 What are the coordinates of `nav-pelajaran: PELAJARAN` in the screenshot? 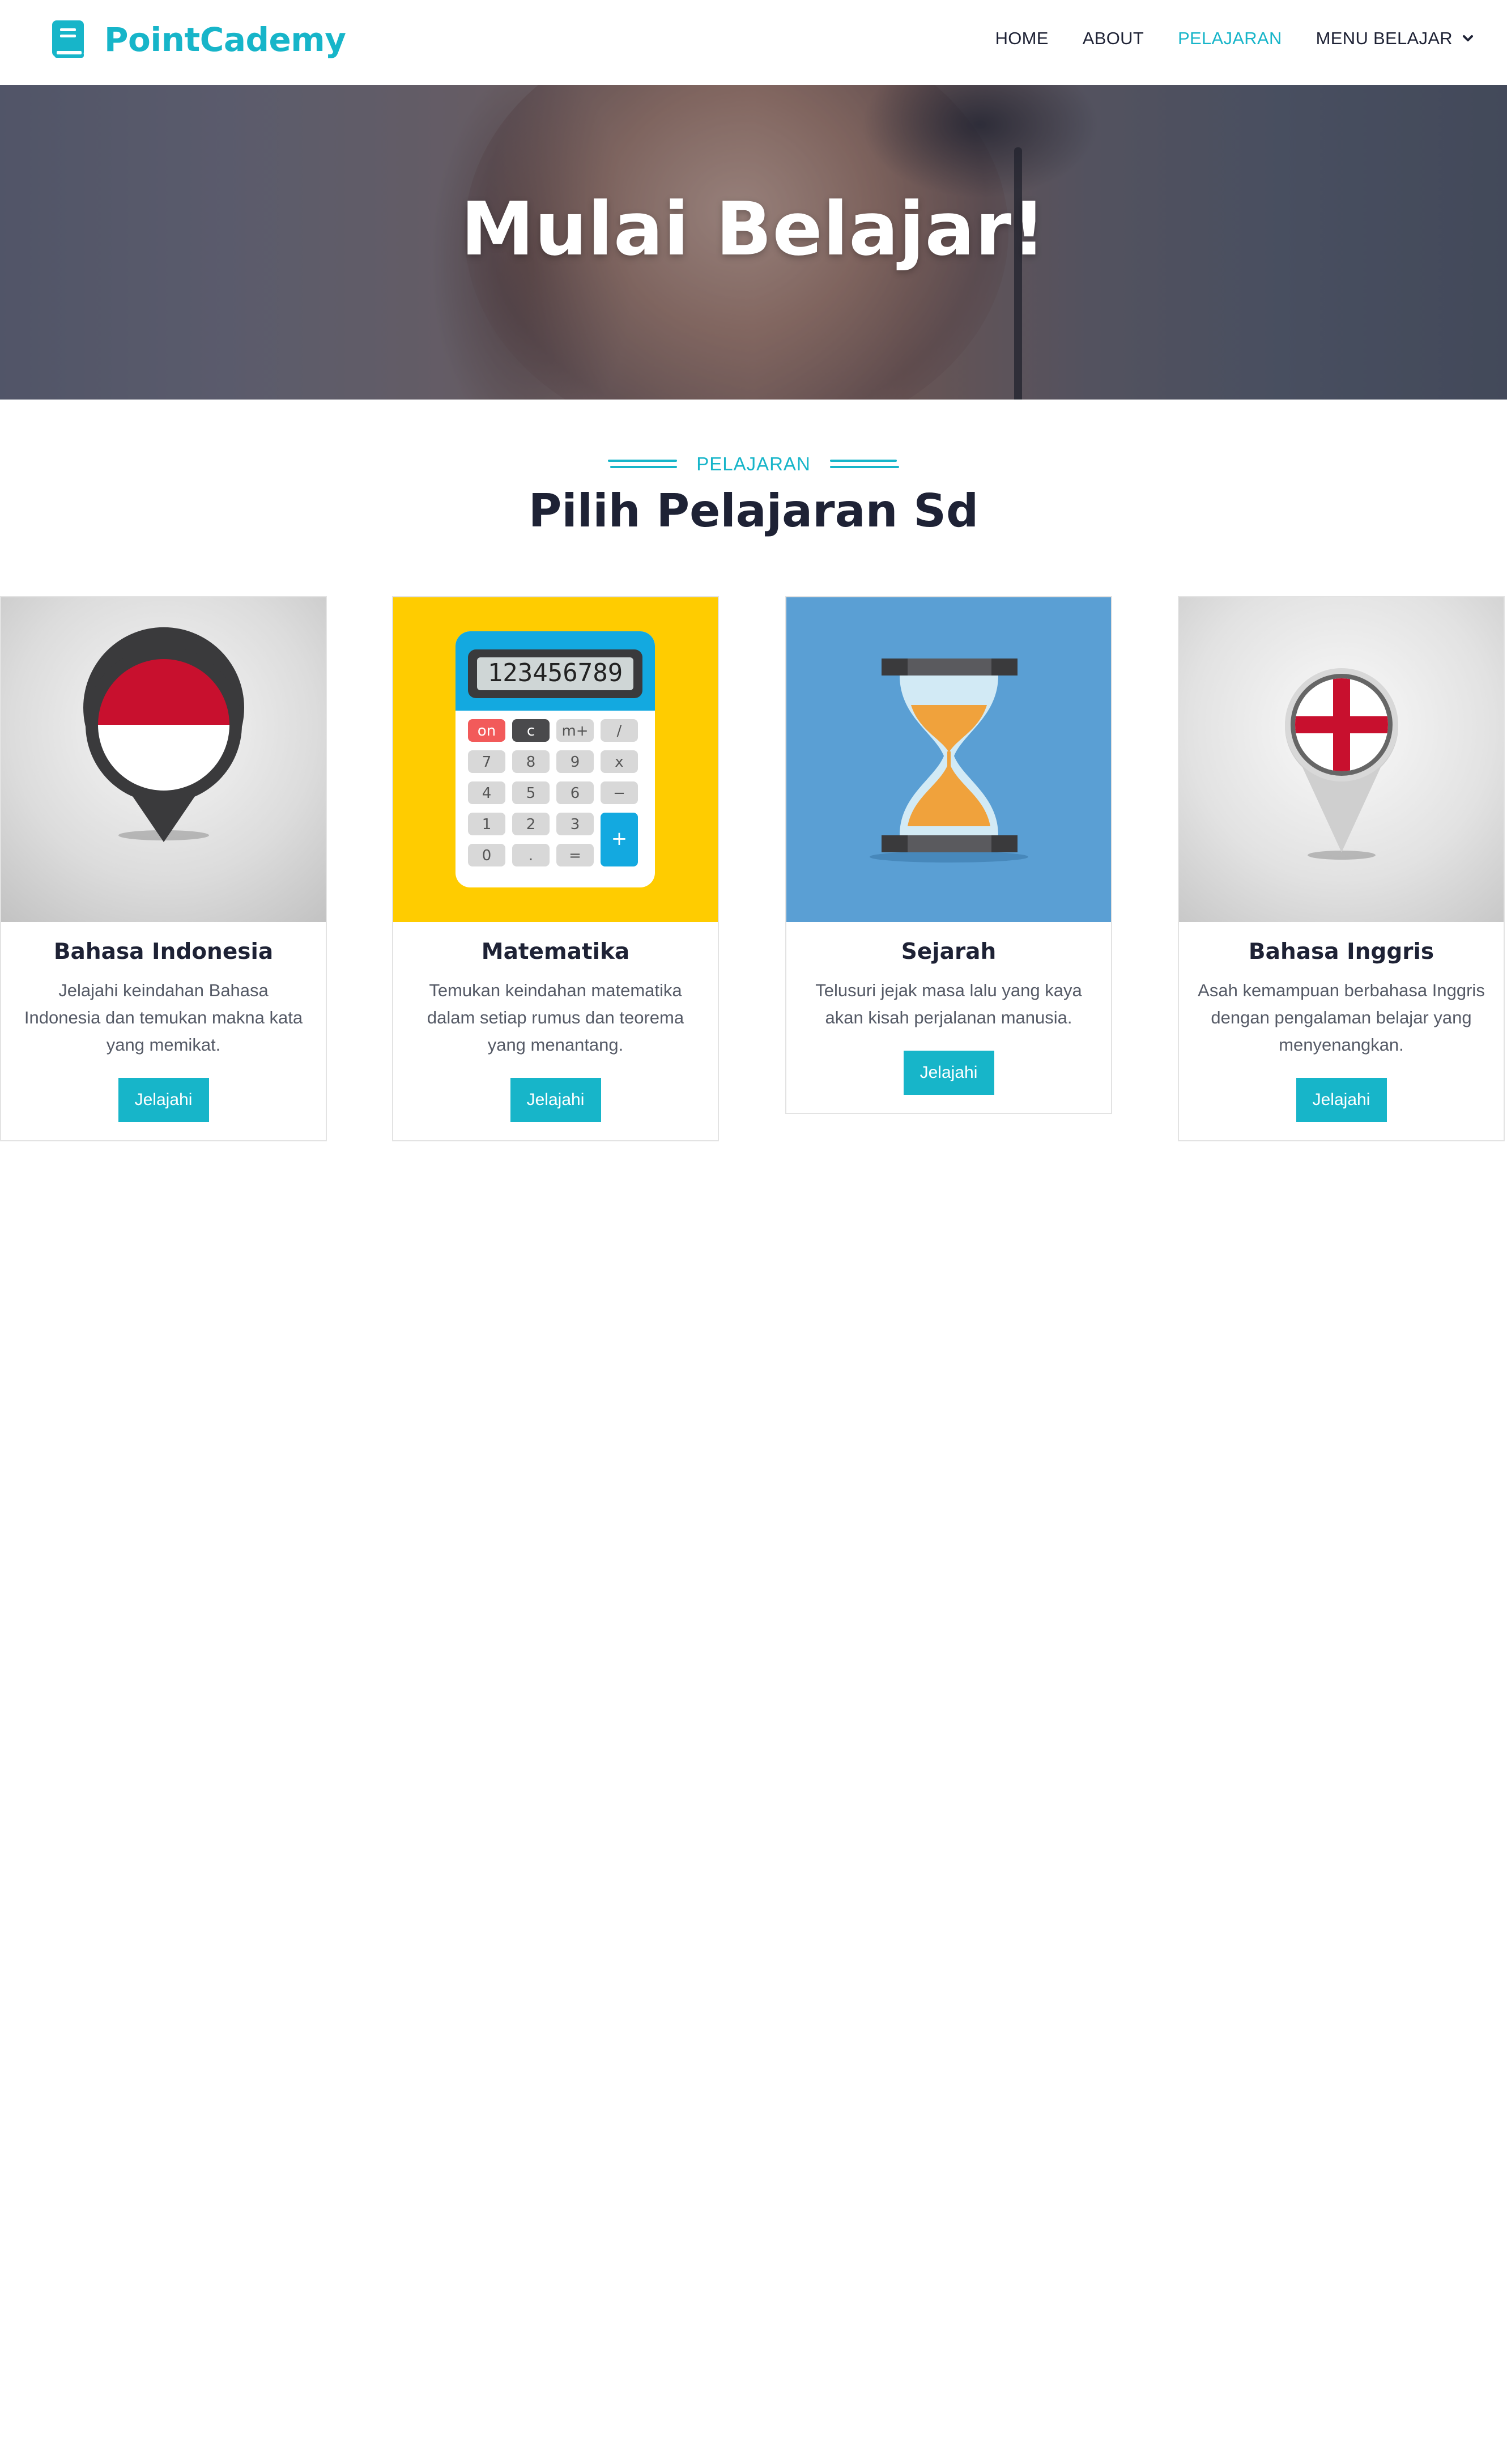 It's located at (1230, 38).